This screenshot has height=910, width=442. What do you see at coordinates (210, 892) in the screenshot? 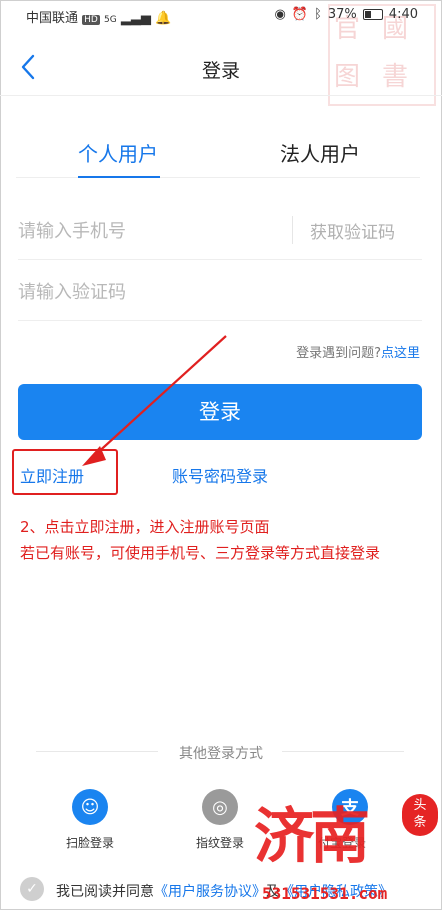
I see `service-agreement-link: 《用户服务协议》` at bounding box center [210, 892].